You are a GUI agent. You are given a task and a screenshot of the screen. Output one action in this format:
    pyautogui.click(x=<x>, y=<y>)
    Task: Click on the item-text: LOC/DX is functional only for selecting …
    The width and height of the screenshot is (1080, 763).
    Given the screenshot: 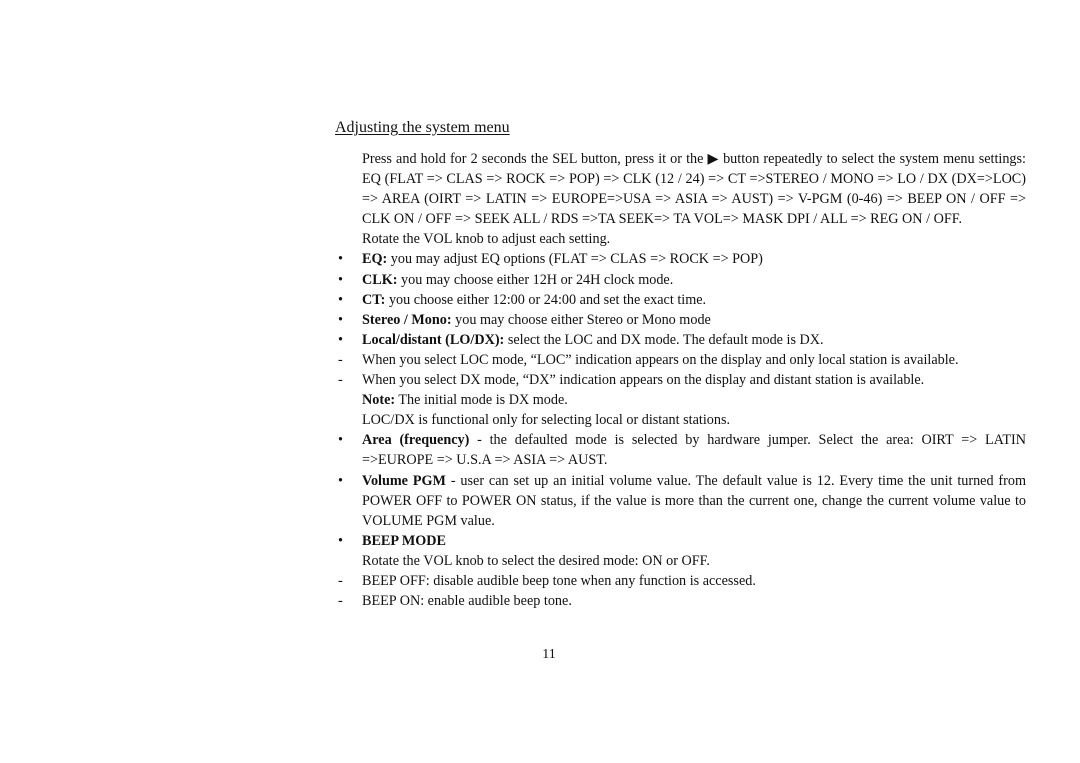 What is the action you would take?
    pyautogui.click(x=546, y=420)
    